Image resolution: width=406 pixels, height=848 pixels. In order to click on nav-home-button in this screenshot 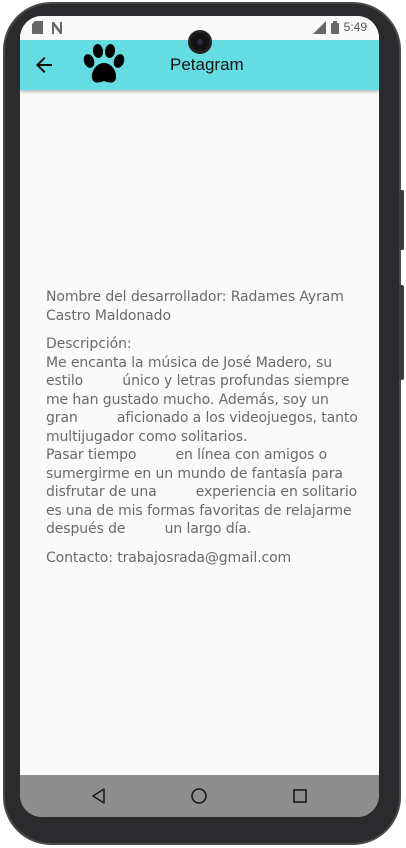, I will do `click(199, 796)`.